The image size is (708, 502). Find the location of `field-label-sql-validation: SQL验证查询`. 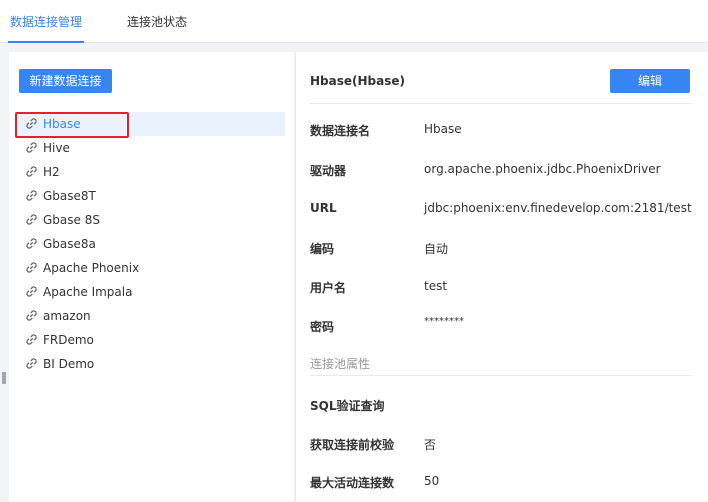

field-label-sql-validation: SQL验证查询 is located at coordinates (347, 406).